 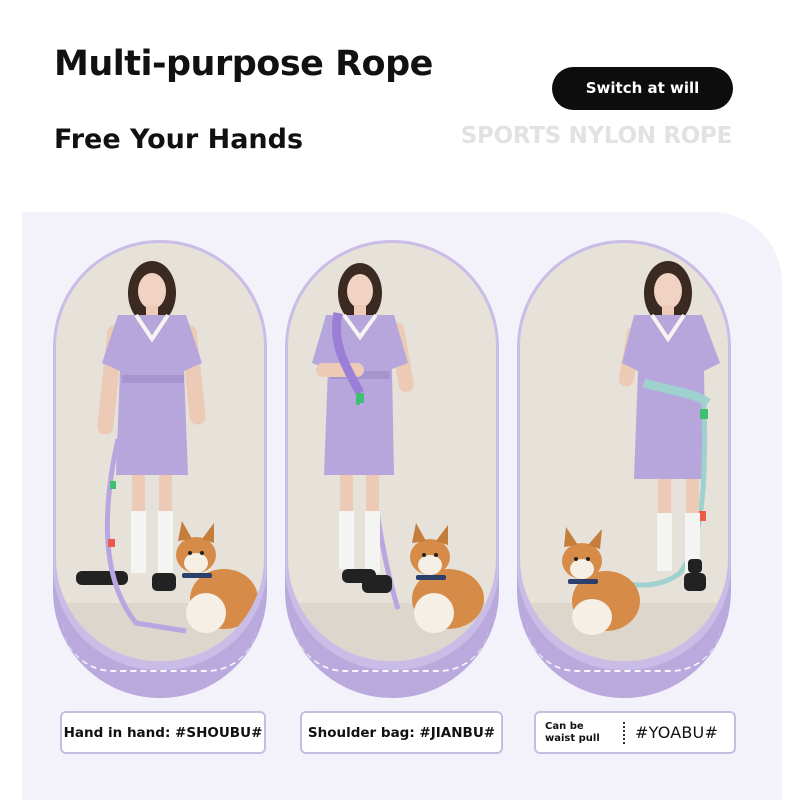 What do you see at coordinates (243, 64) in the screenshot?
I see `page-title: Multi-purpose Rope` at bounding box center [243, 64].